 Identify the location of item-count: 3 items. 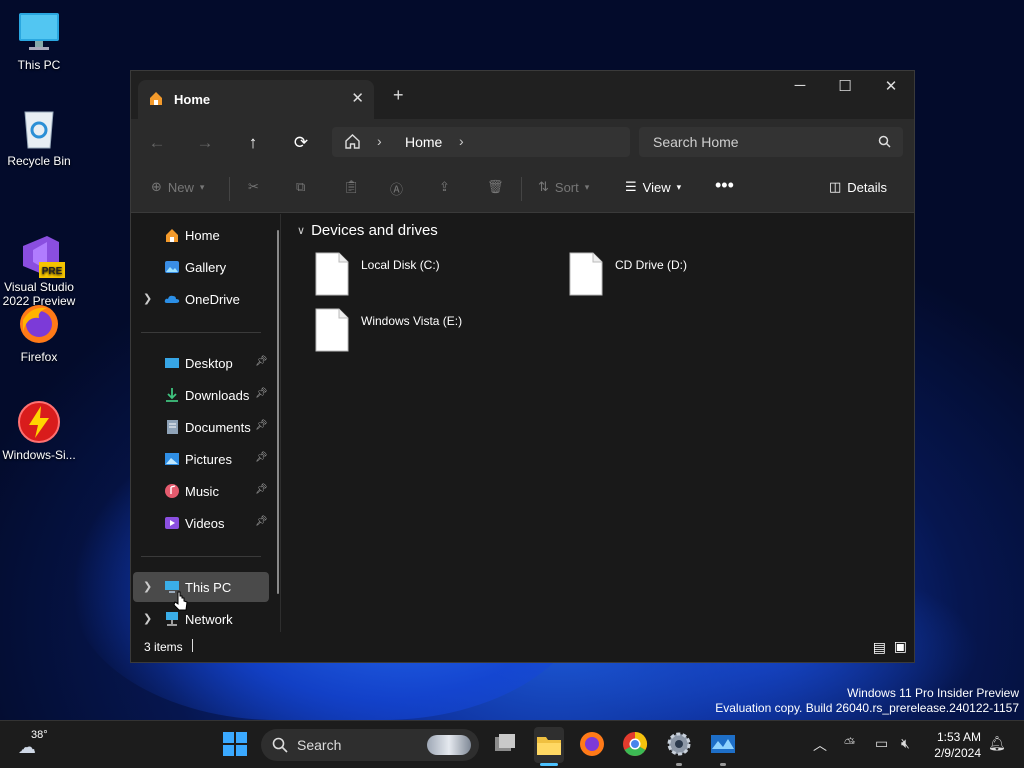
(163, 647).